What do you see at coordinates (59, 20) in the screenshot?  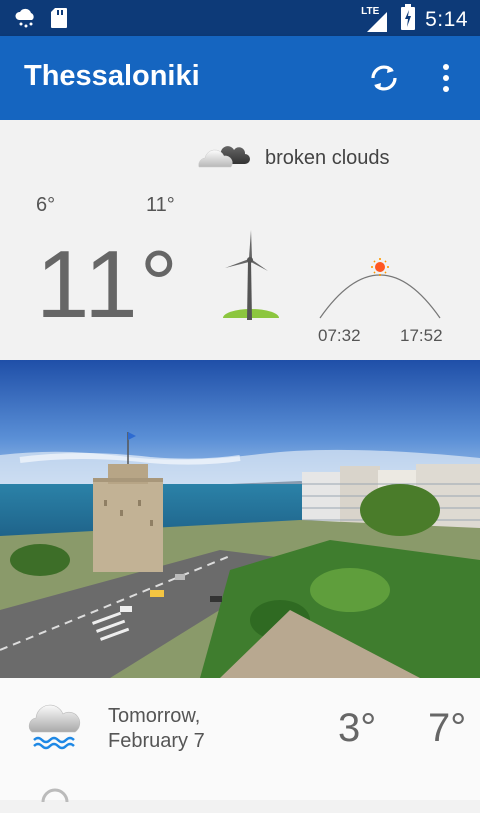 I see `sd-card-icon` at bounding box center [59, 20].